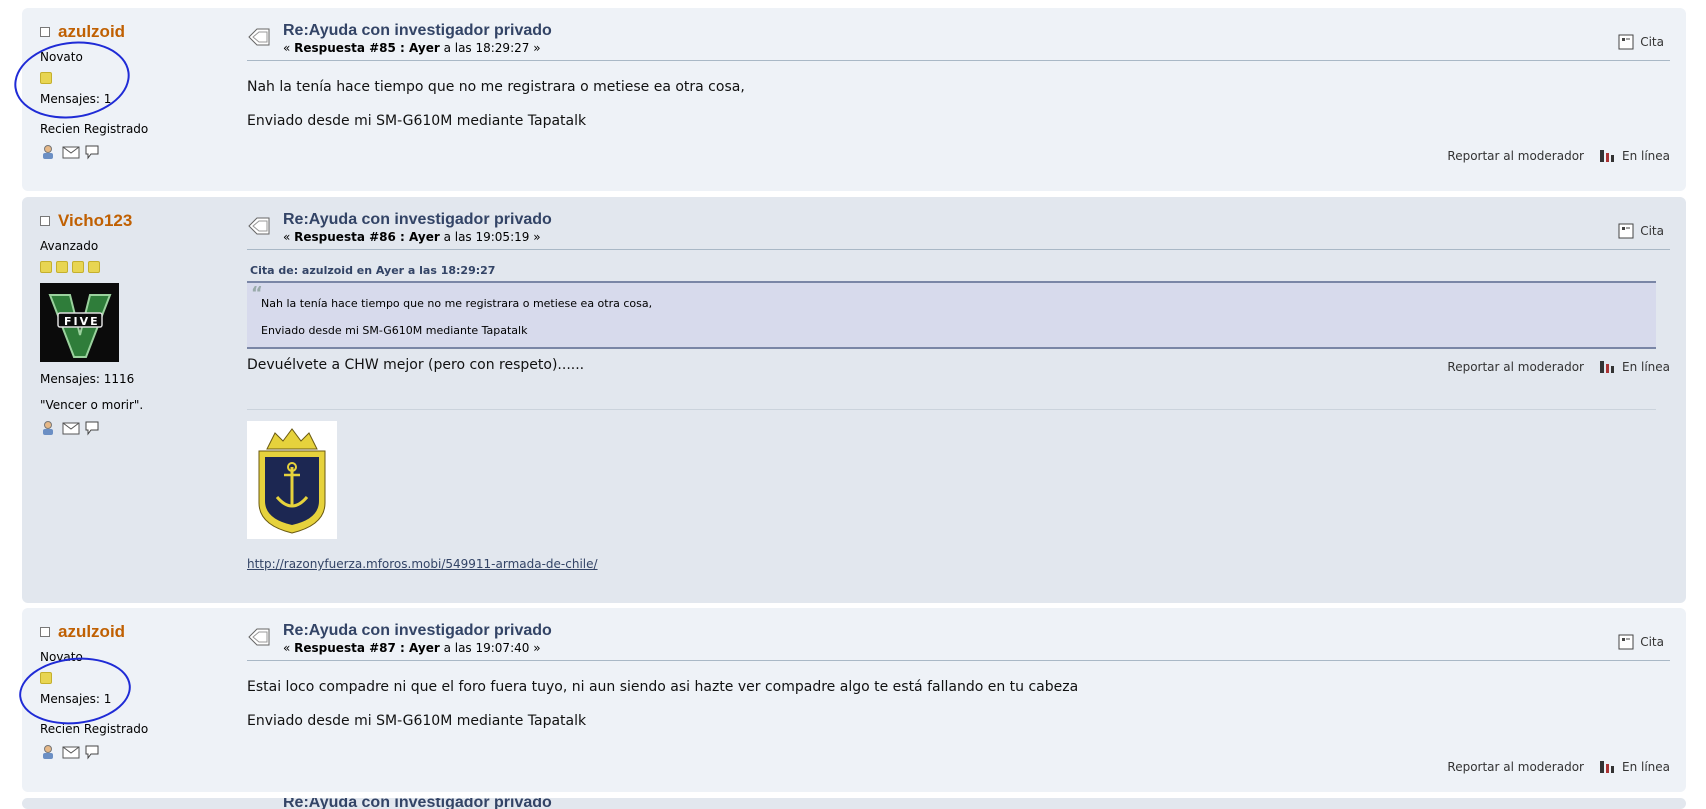  I want to click on post-meta: « Respuesta #85 : Ayer a las 18:29:27 », so click(412, 48).